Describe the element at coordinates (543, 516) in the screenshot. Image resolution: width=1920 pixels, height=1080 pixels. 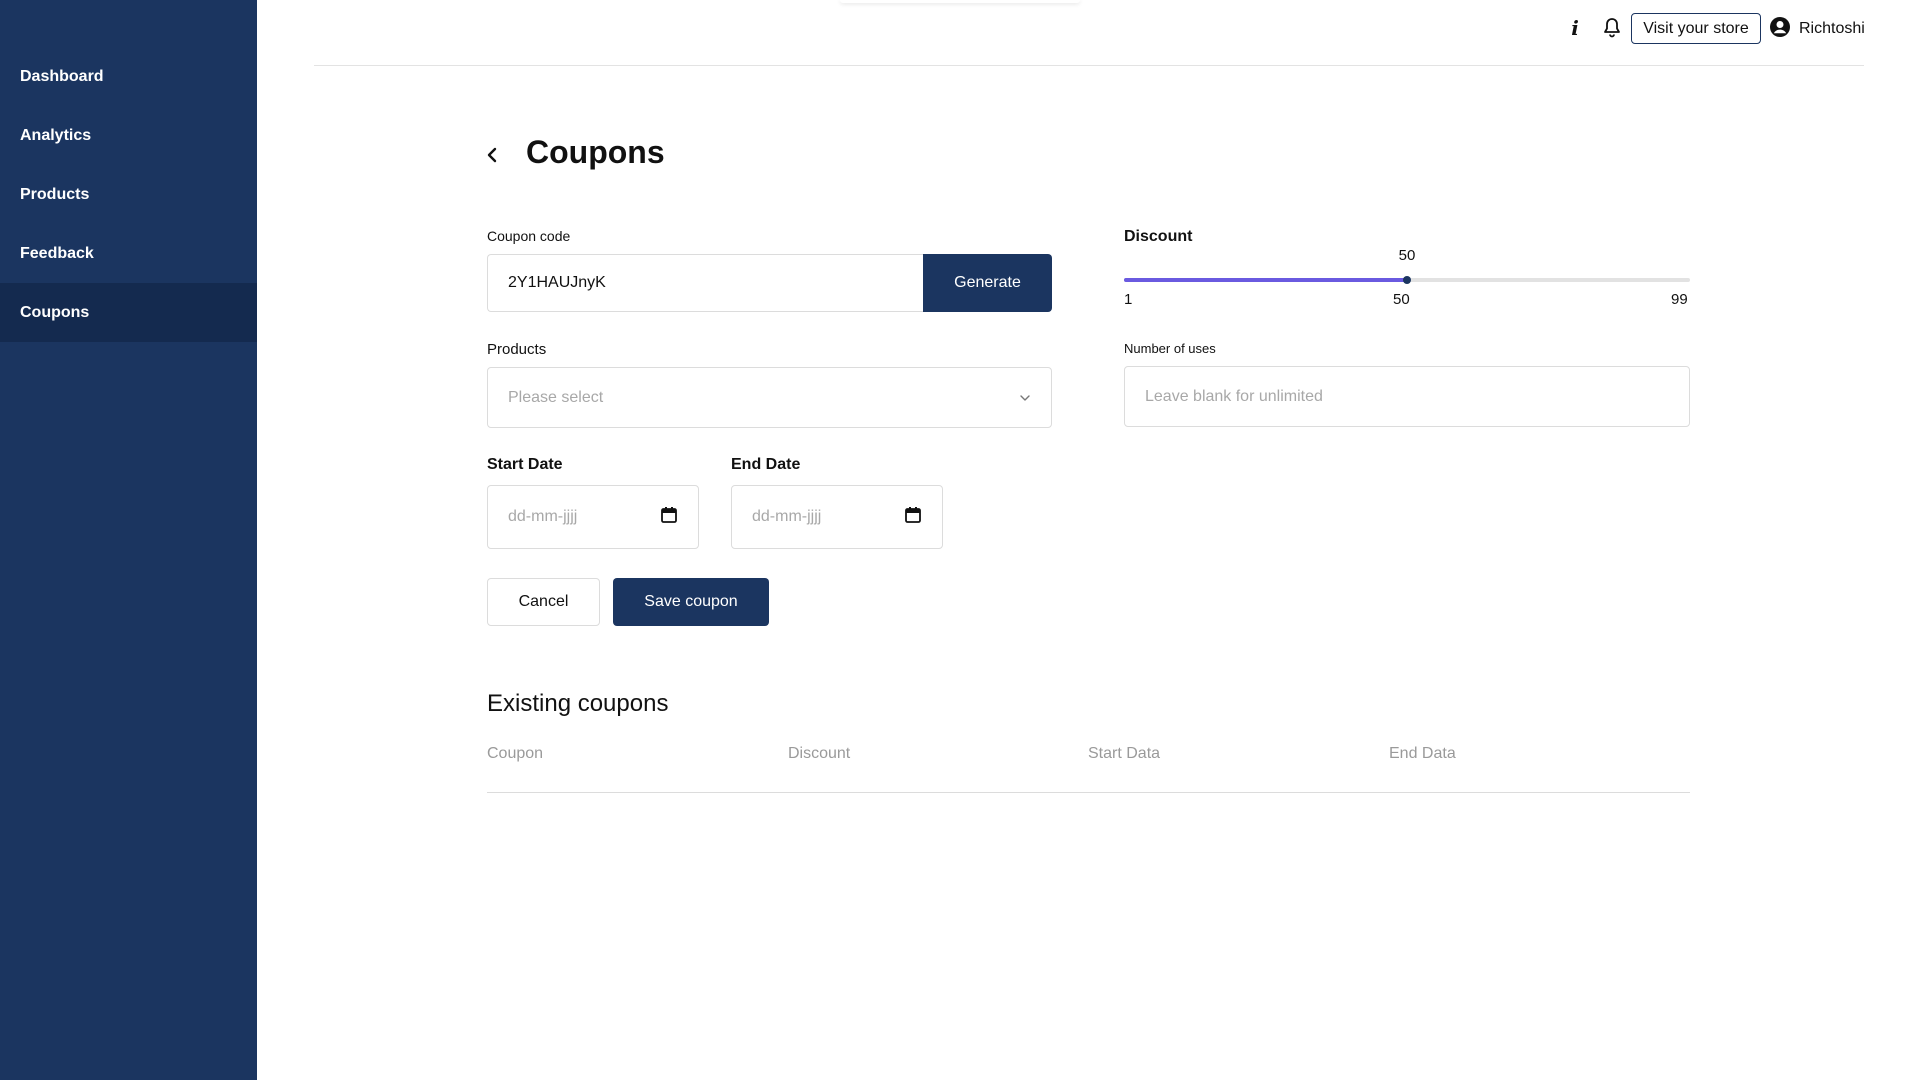
I see `start-date-placeholder: dd-mm-jjjj` at that location.